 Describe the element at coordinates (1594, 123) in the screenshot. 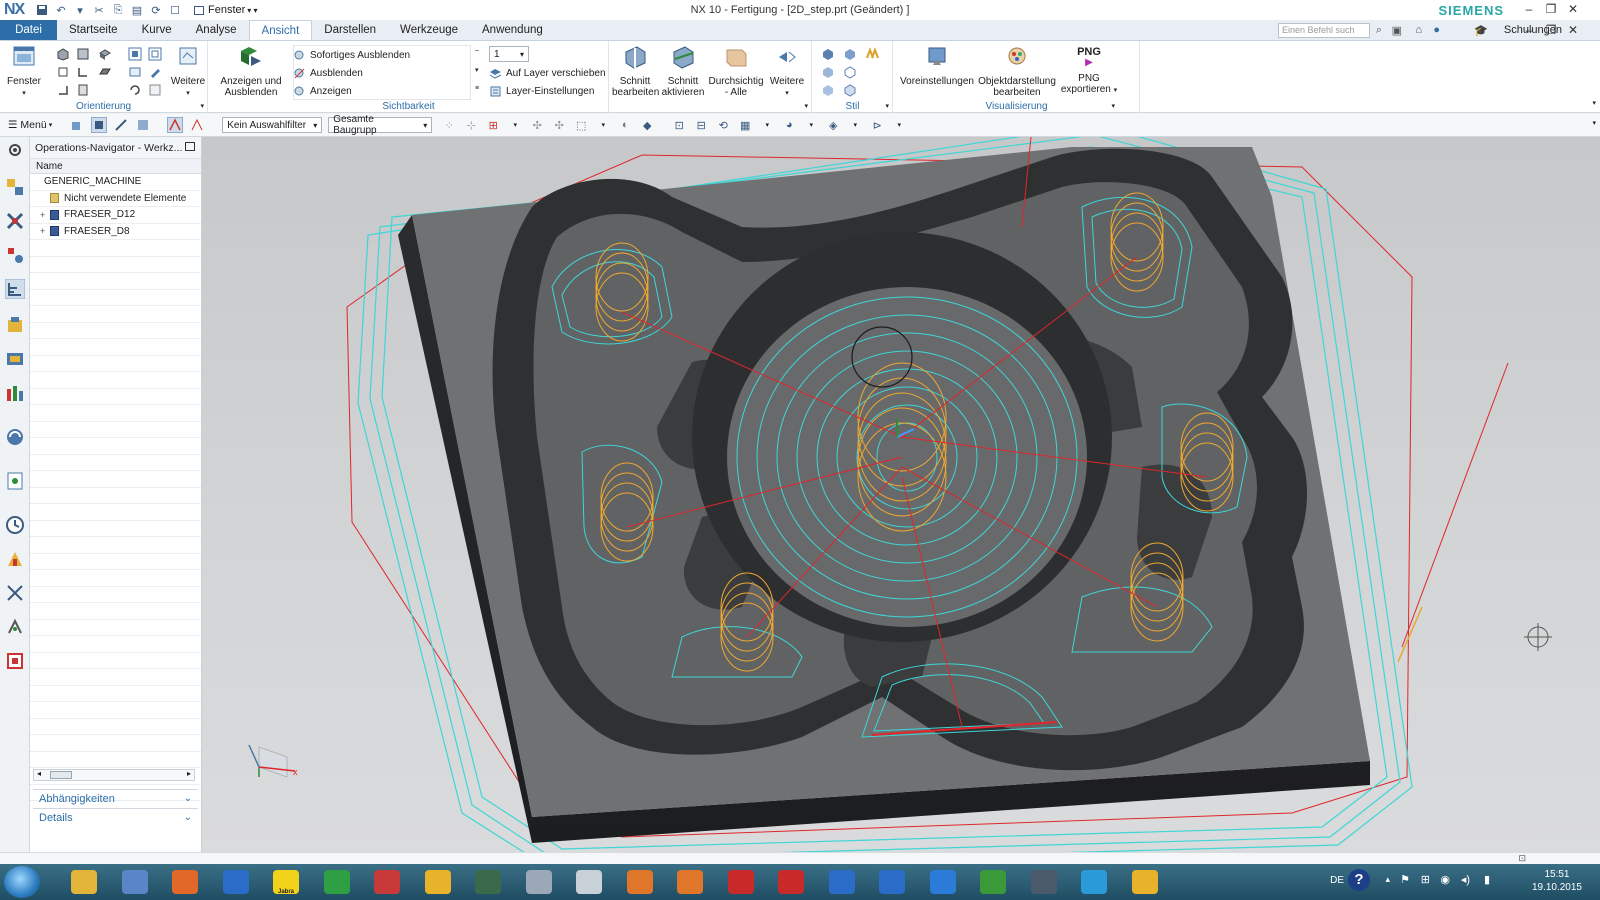

I see `toolbar-options-icon: ▾` at that location.